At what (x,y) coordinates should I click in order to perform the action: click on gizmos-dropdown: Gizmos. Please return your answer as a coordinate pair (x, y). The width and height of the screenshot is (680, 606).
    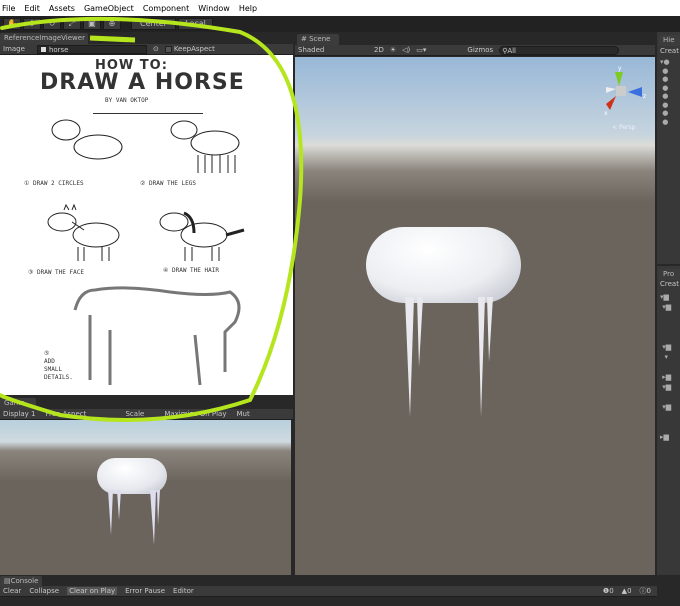
    Looking at the image, I should click on (480, 50).